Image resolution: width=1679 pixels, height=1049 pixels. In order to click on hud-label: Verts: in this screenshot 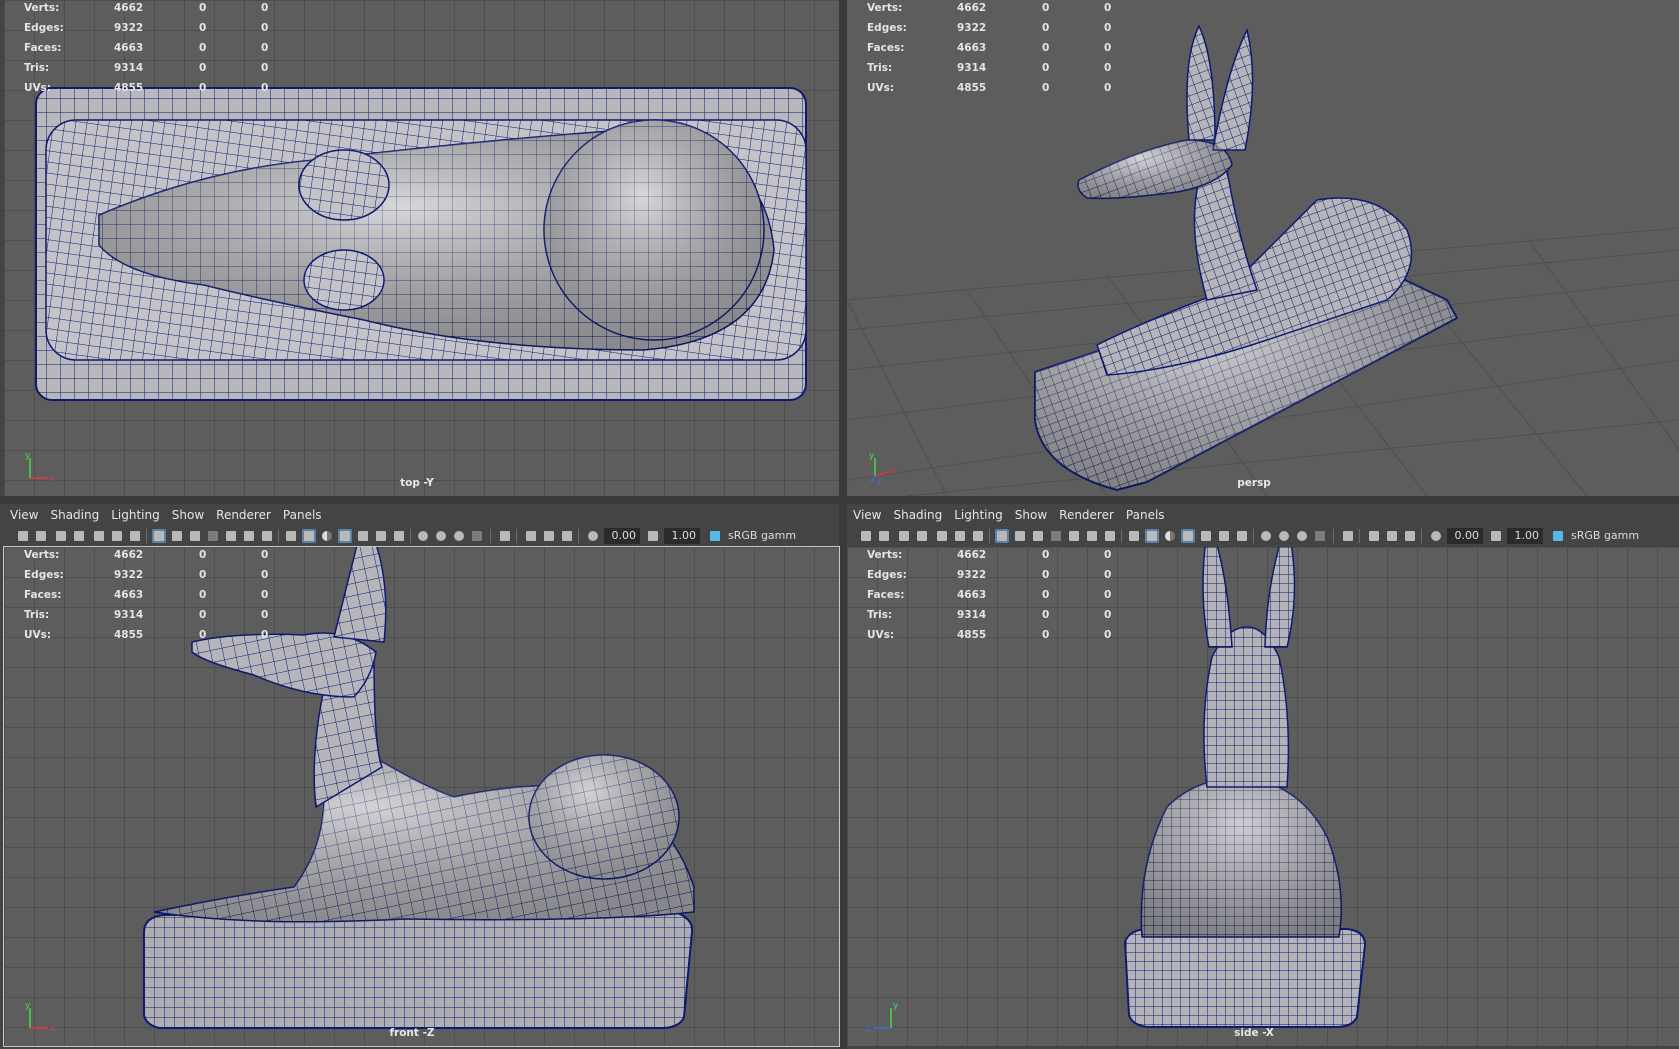, I will do `click(885, 555)`.